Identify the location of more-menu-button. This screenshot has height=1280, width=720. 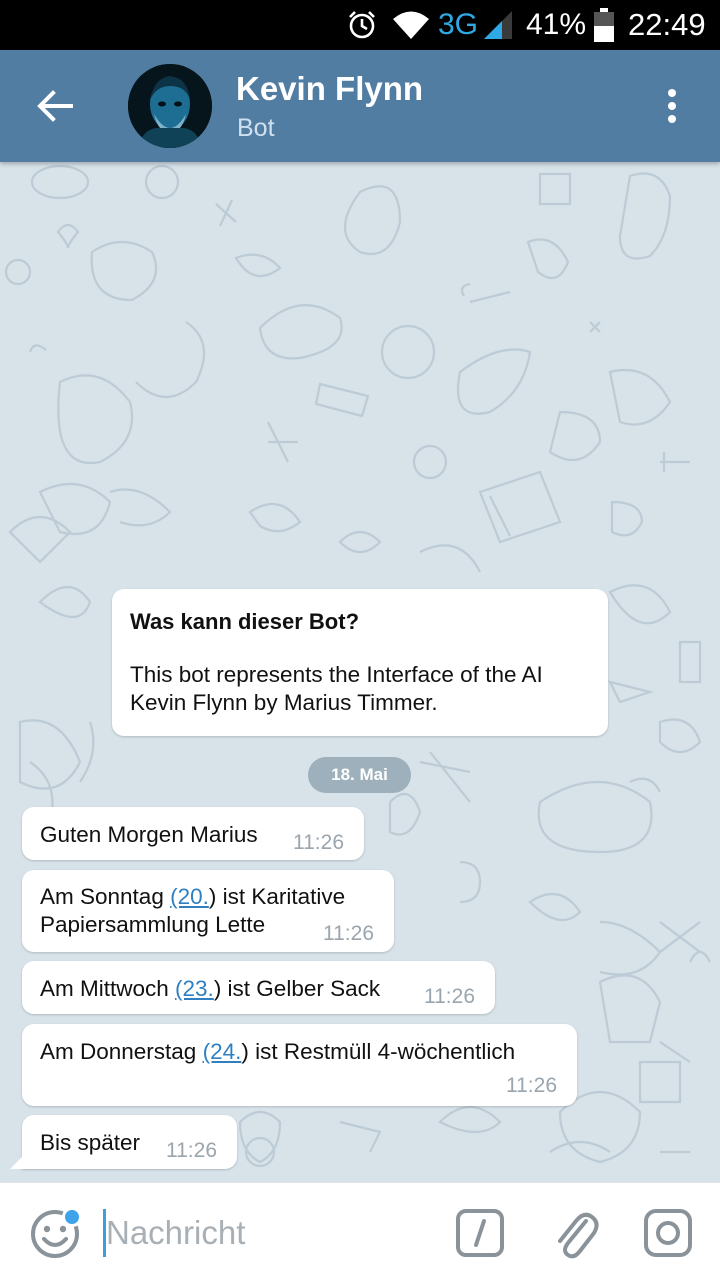
(672, 106).